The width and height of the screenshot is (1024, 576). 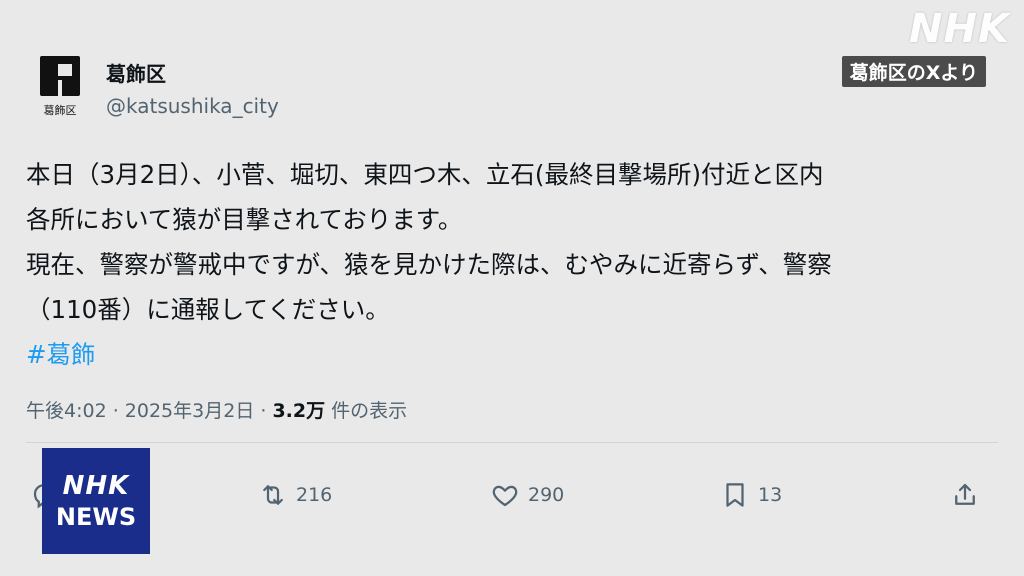 I want to click on author-names: 葛飾区 @katsushika_city, so click(x=192, y=91).